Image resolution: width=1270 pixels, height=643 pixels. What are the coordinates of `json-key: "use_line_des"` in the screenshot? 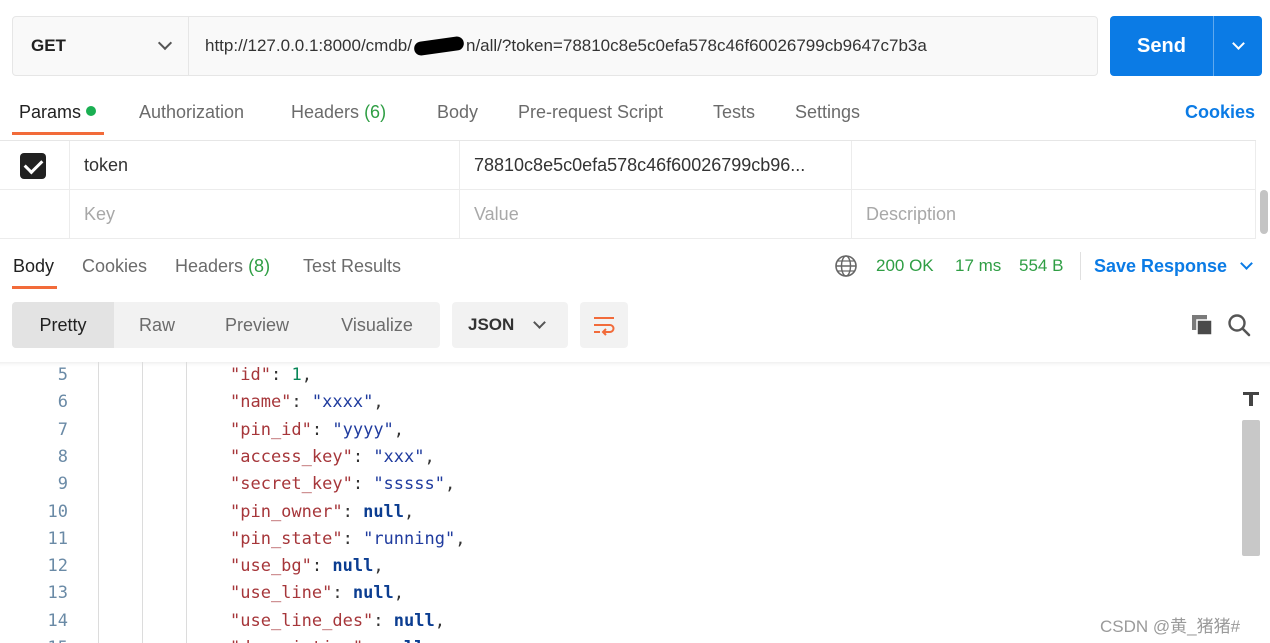 It's located at (302, 620).